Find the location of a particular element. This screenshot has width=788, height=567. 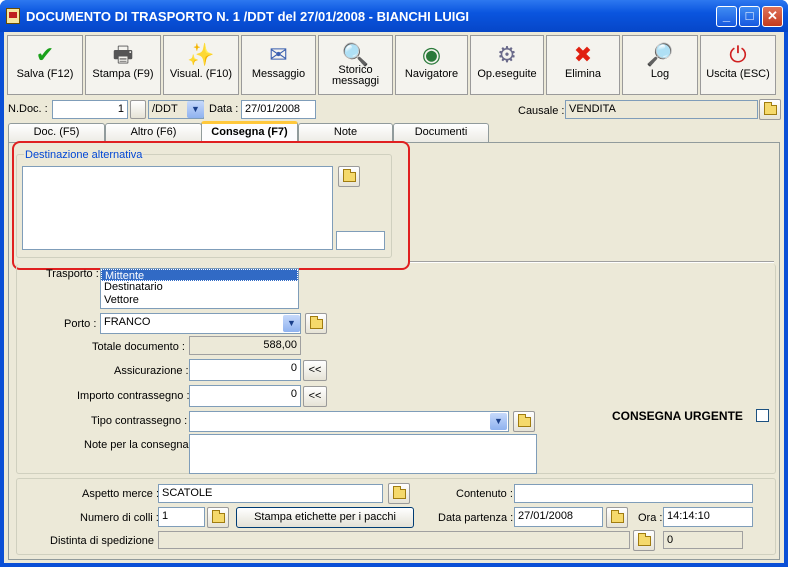

message-icon: ✉ is located at coordinates (278, 54).